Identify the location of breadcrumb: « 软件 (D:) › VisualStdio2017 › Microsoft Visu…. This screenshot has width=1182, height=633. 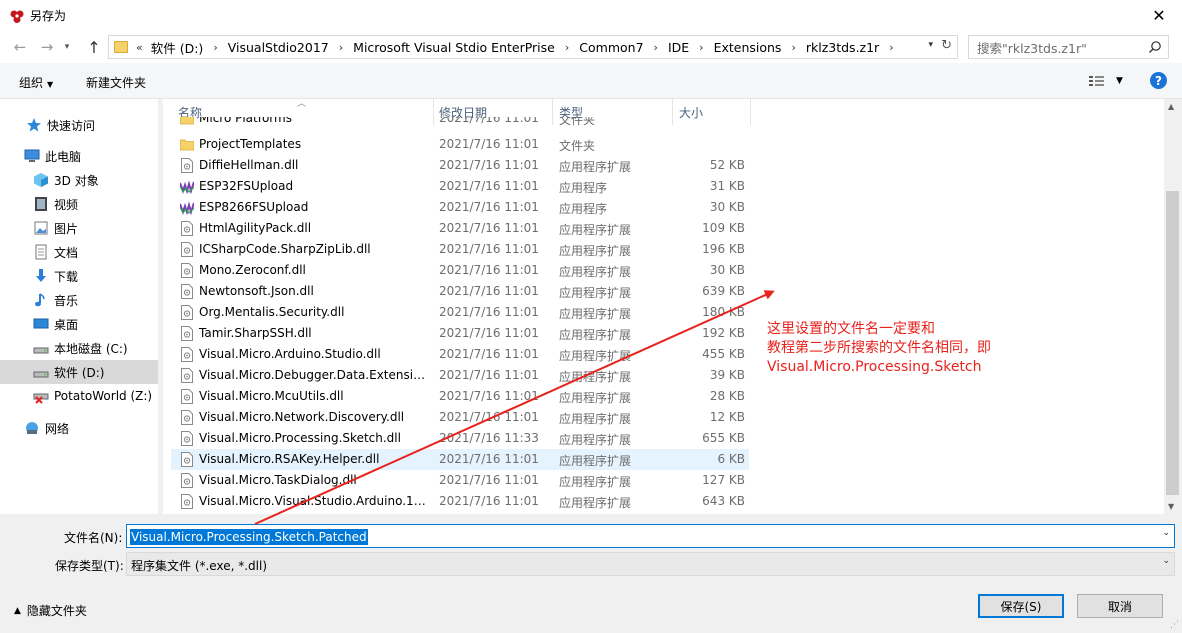
(520, 47).